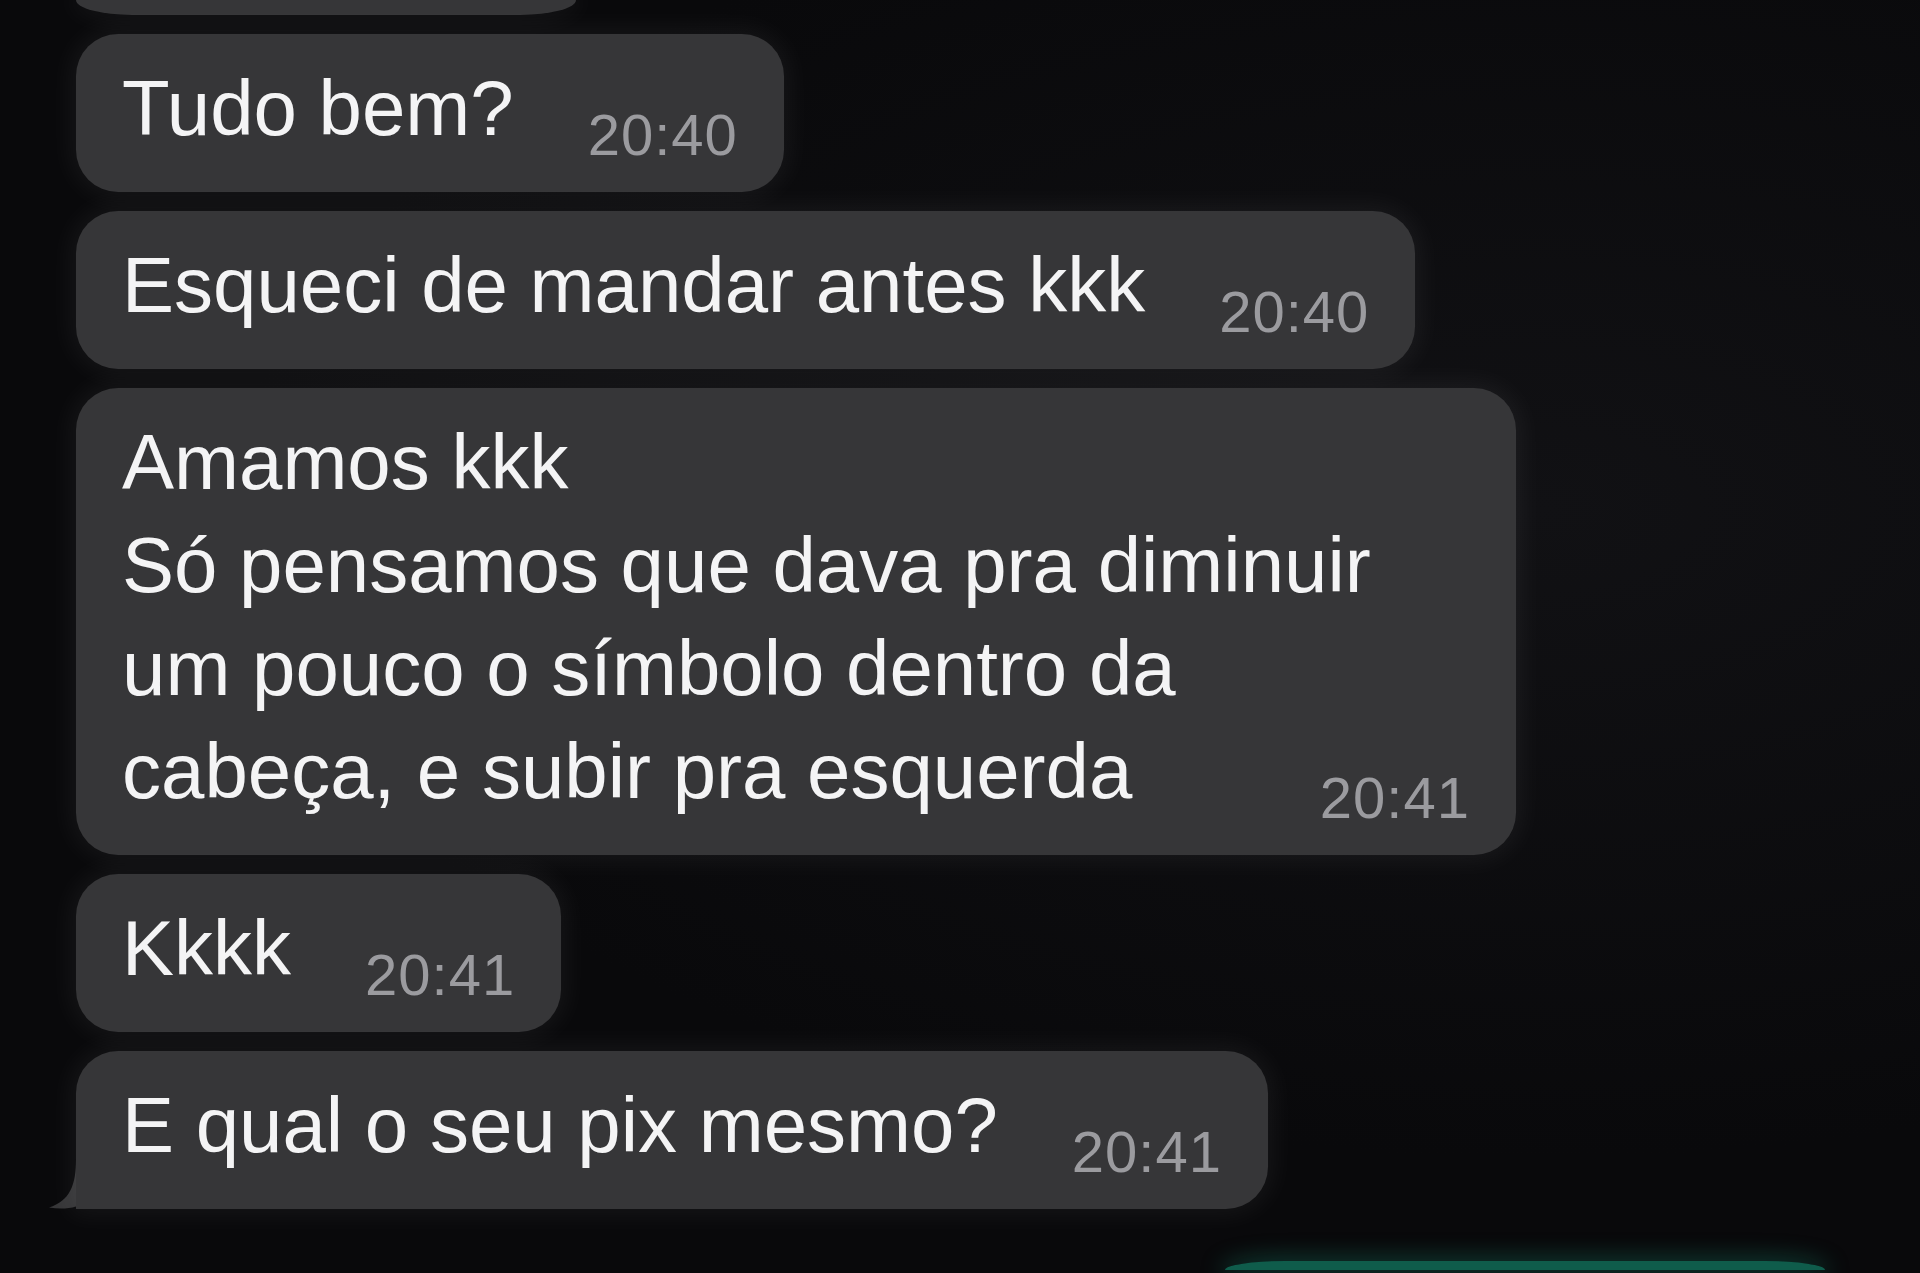 The height and width of the screenshot is (1273, 1920). What do you see at coordinates (634, 285) in the screenshot?
I see `message-text: Esqueci de mandar antes kkk` at bounding box center [634, 285].